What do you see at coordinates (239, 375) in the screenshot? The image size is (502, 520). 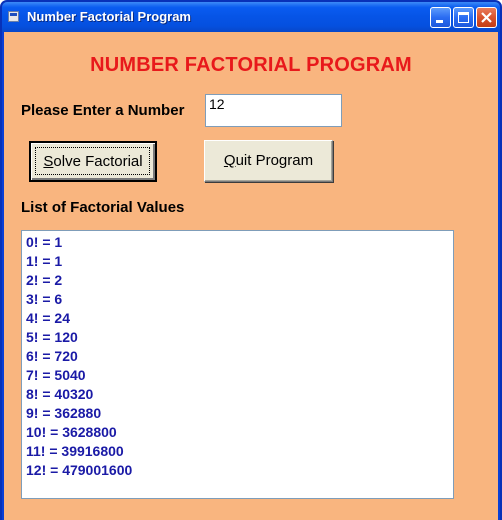 I see `list-item: 7! = 5040` at bounding box center [239, 375].